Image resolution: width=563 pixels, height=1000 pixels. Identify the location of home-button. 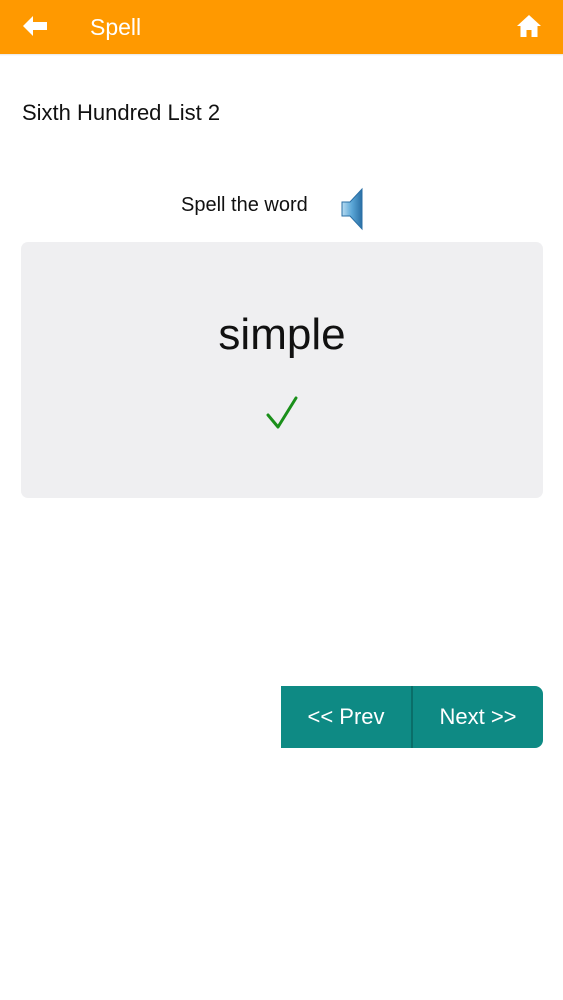
(529, 26).